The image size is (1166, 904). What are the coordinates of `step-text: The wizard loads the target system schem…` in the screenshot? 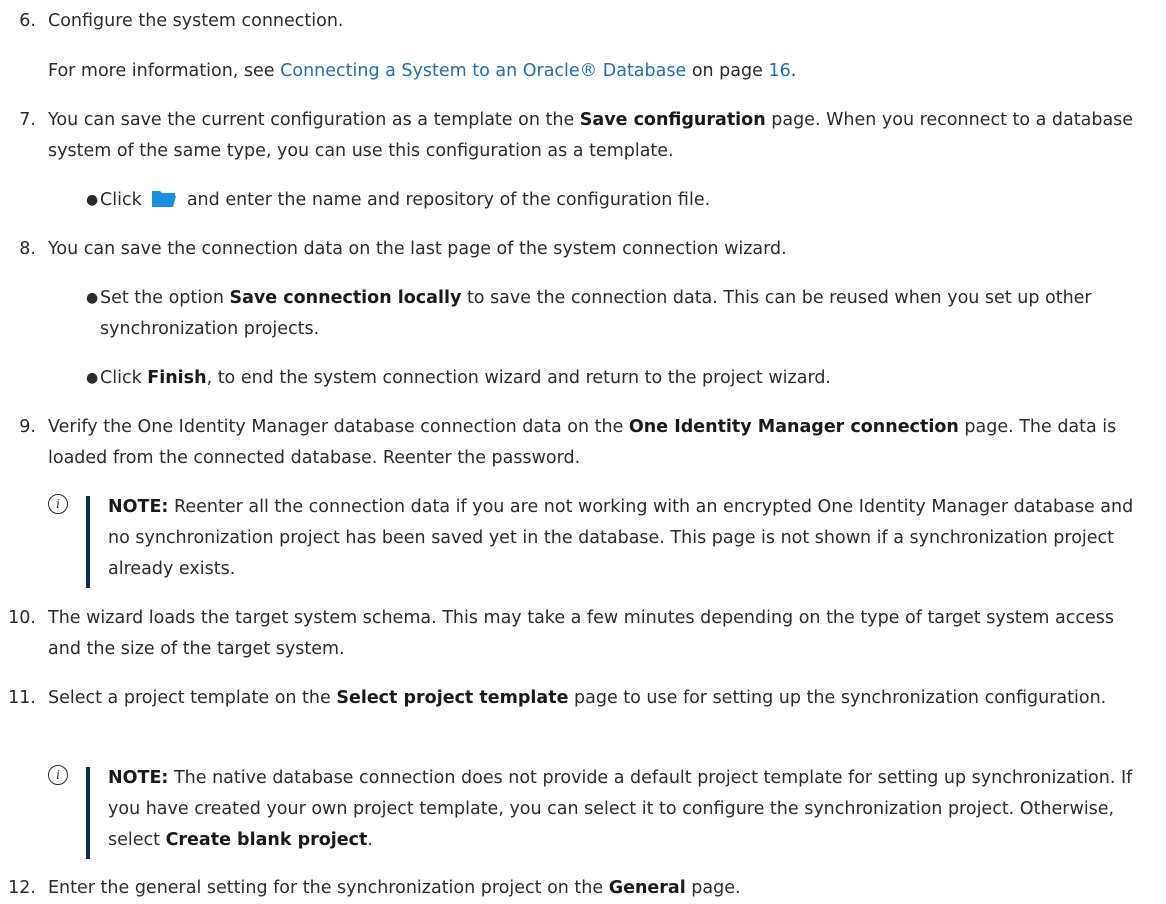 It's located at (581, 633).